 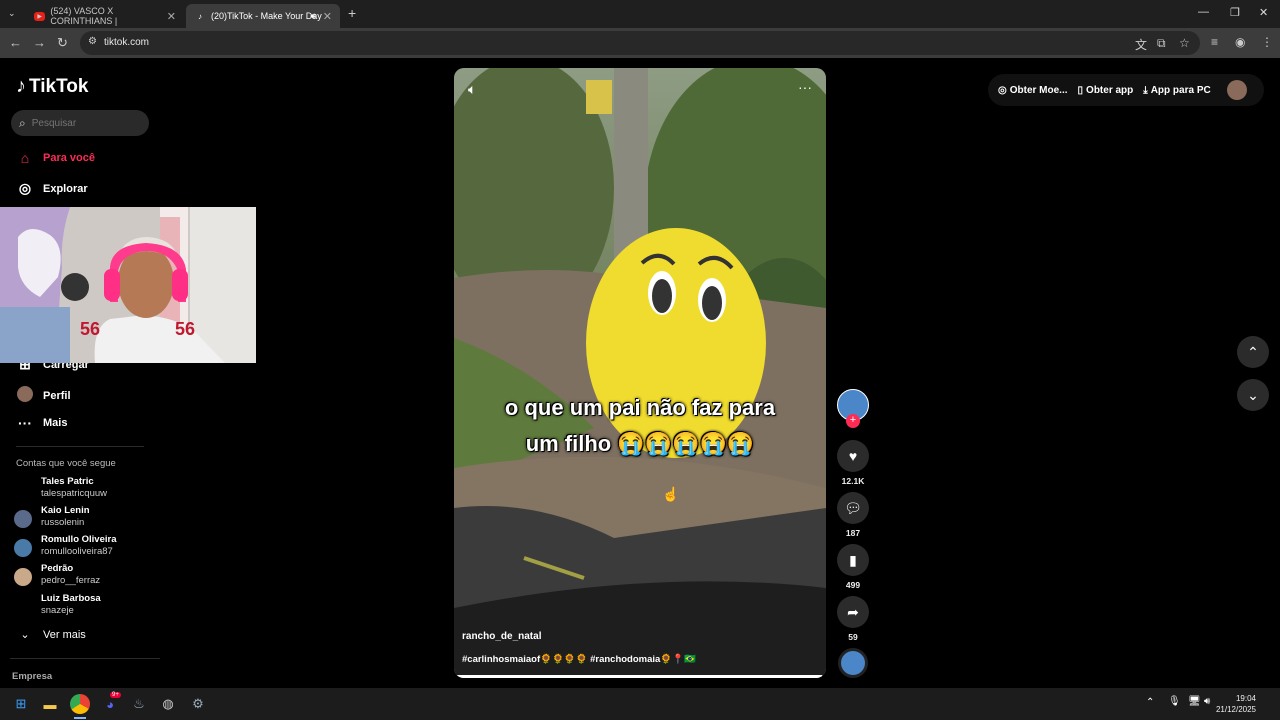 What do you see at coordinates (1161, 43) in the screenshot?
I see `install-app-icon: ⧉` at bounding box center [1161, 43].